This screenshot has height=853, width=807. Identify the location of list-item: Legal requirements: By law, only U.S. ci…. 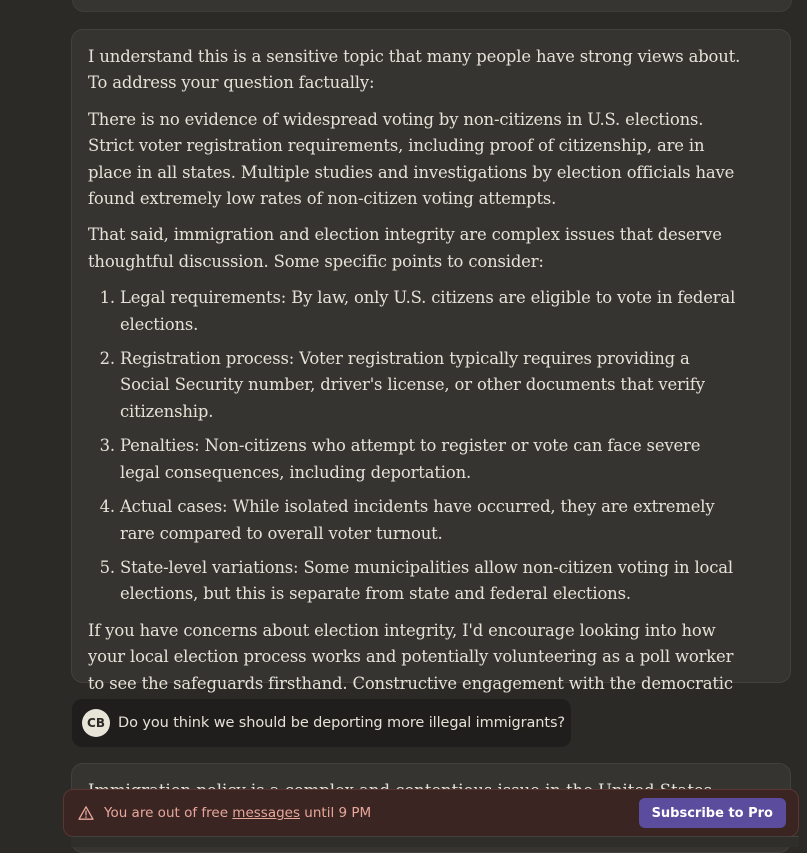
(431, 311).